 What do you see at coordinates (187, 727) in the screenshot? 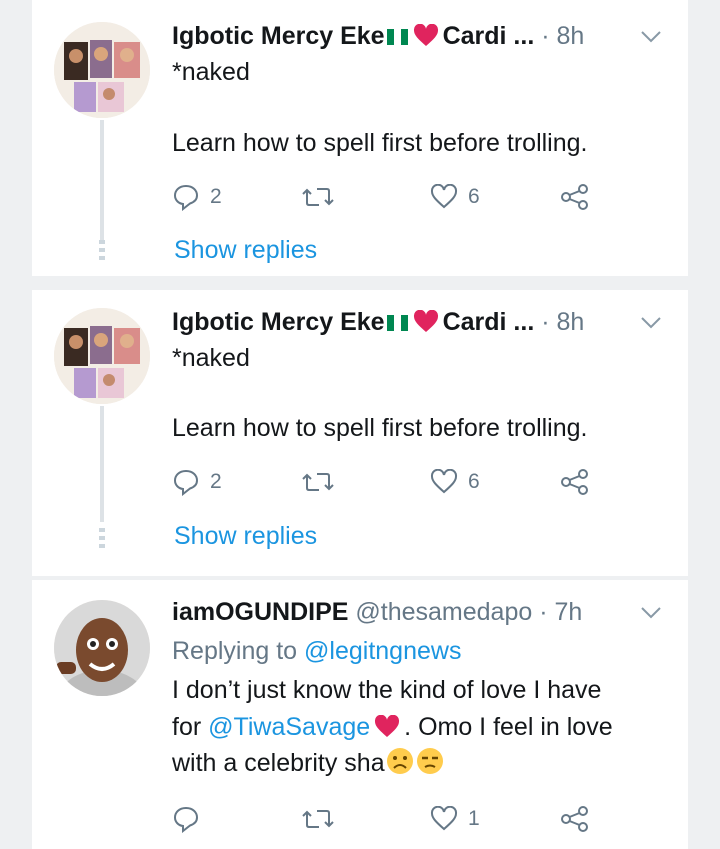
I see `tweet-text-segment: for` at bounding box center [187, 727].